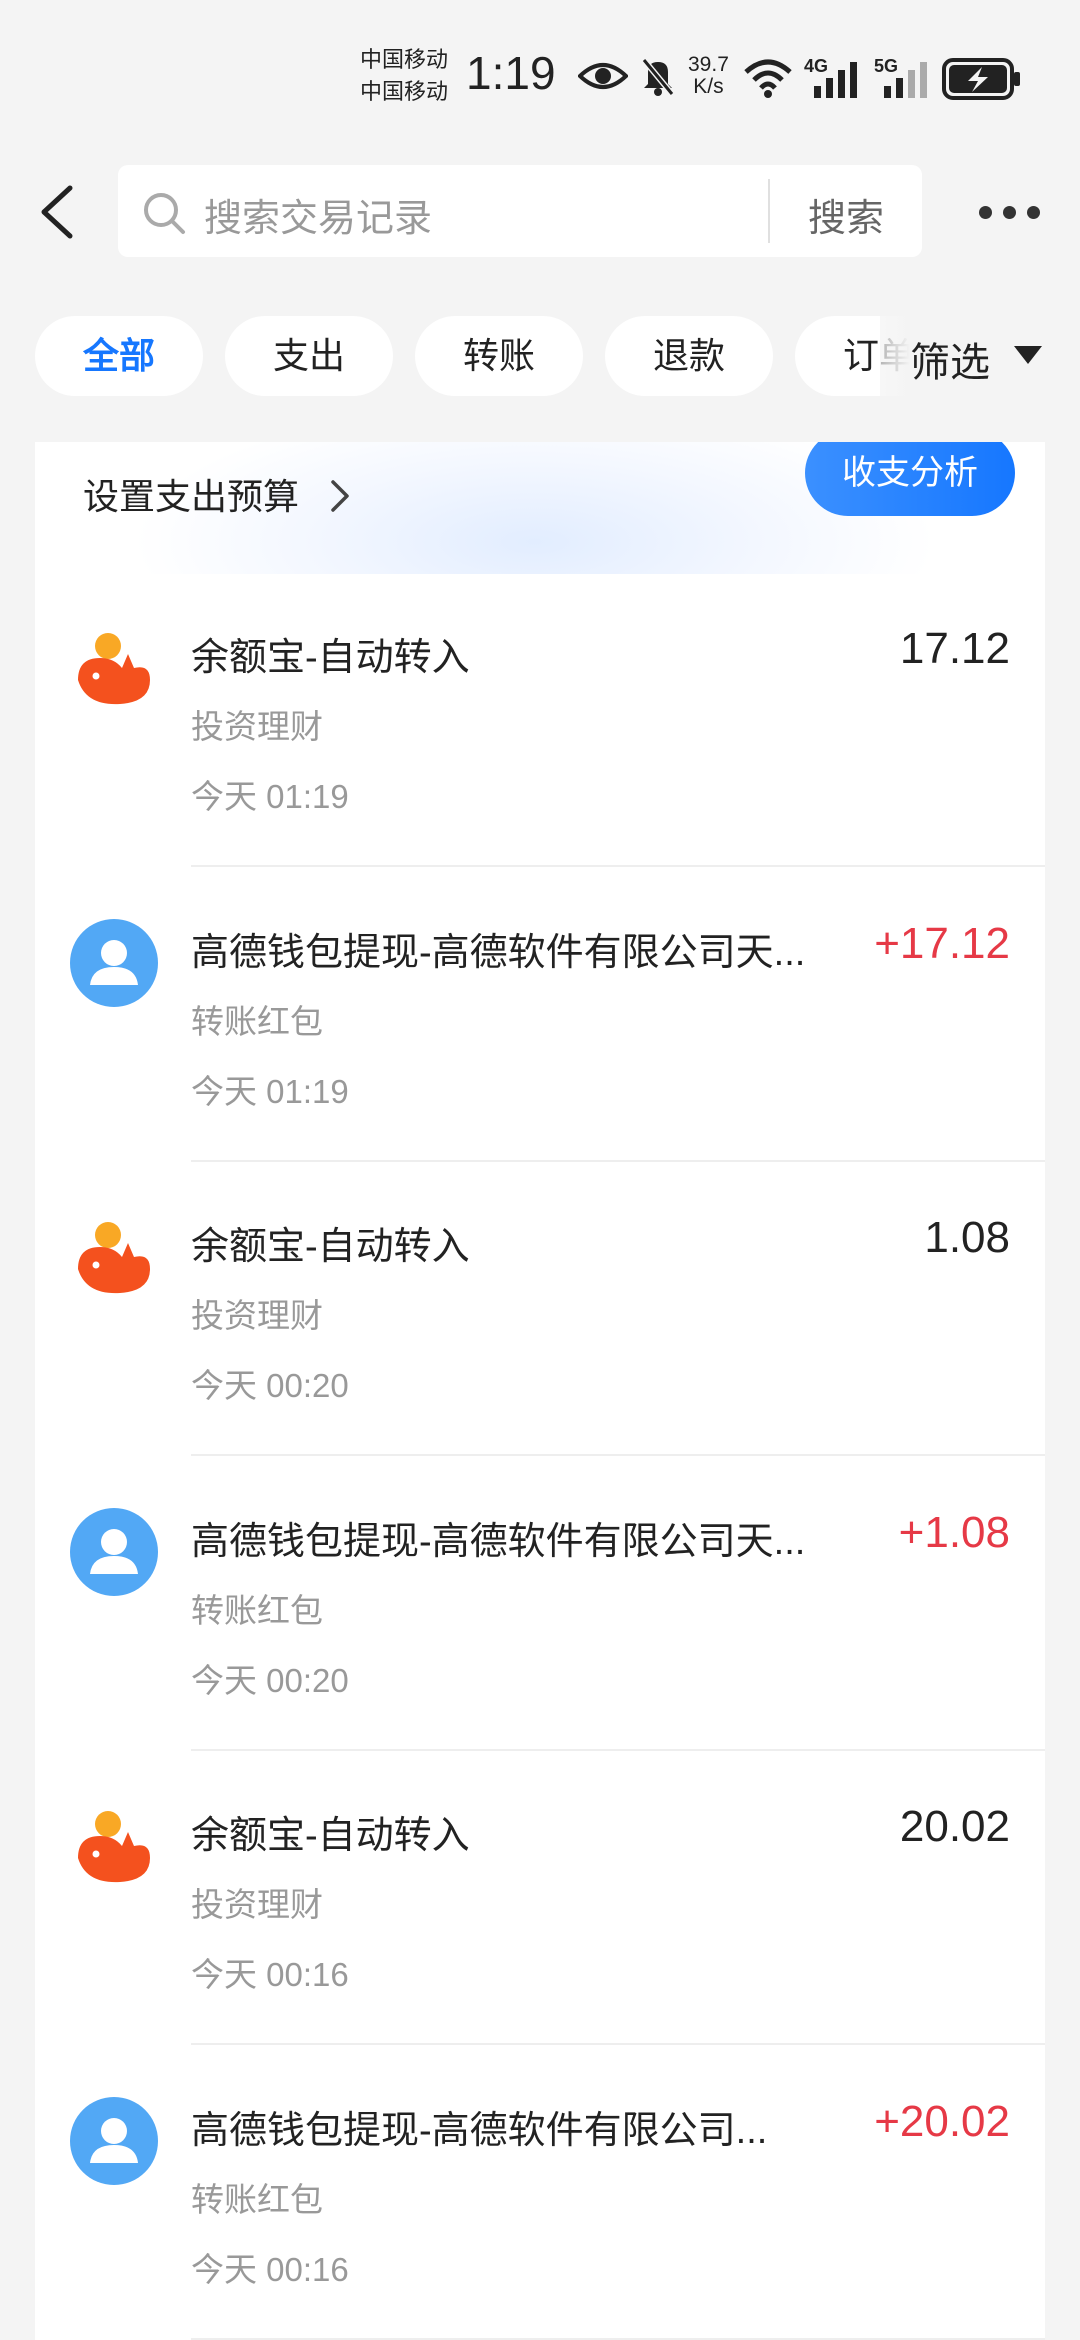  I want to click on chevron-right-icon, so click(340, 496).